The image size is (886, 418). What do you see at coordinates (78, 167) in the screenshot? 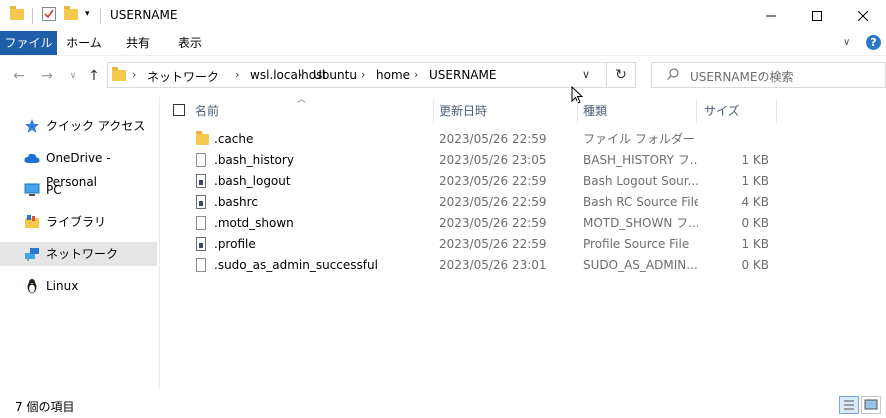
I see `sidebar-item-onedrive: OneDrive - Personal` at bounding box center [78, 167].